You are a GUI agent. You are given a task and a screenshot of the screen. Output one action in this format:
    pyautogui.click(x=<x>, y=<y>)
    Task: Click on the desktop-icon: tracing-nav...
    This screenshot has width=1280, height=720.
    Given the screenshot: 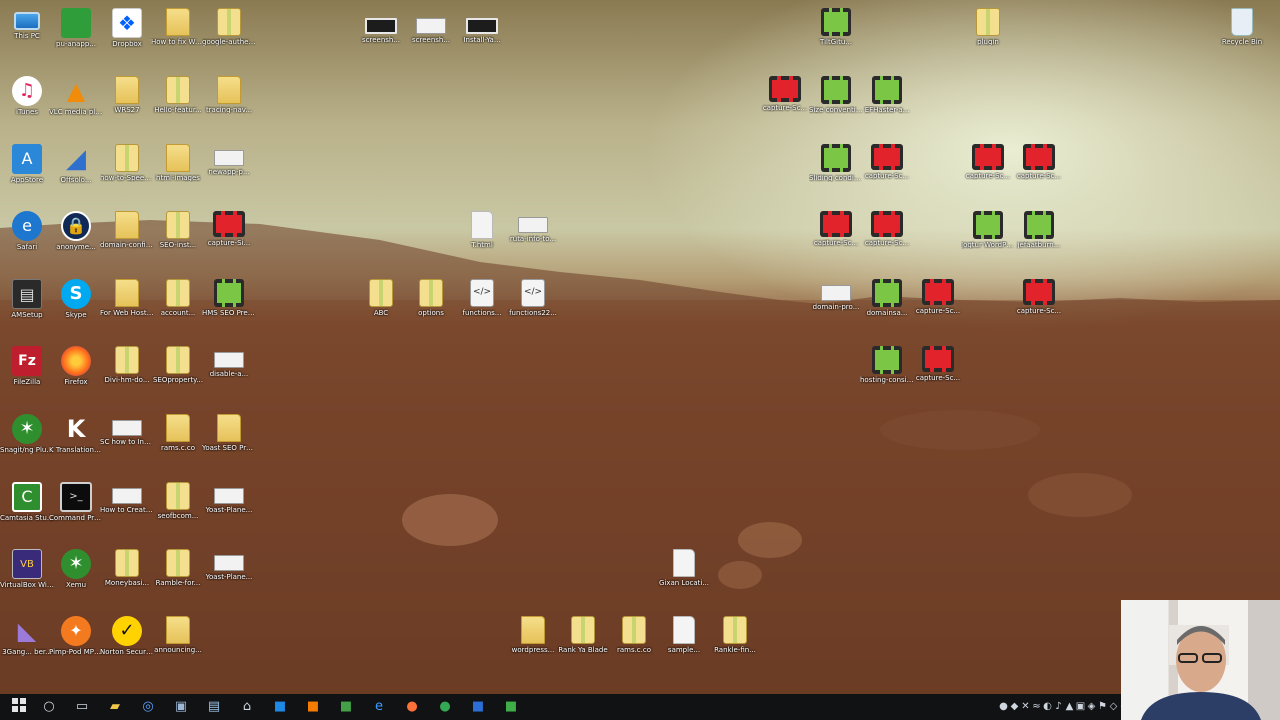 What is the action you would take?
    pyautogui.click(x=229, y=102)
    